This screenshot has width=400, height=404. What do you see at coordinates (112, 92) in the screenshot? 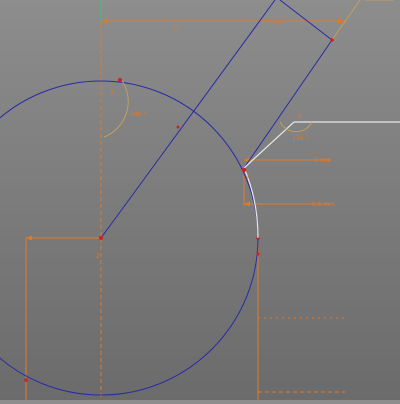
I see `constraint-label-2m: 2` at bounding box center [112, 92].